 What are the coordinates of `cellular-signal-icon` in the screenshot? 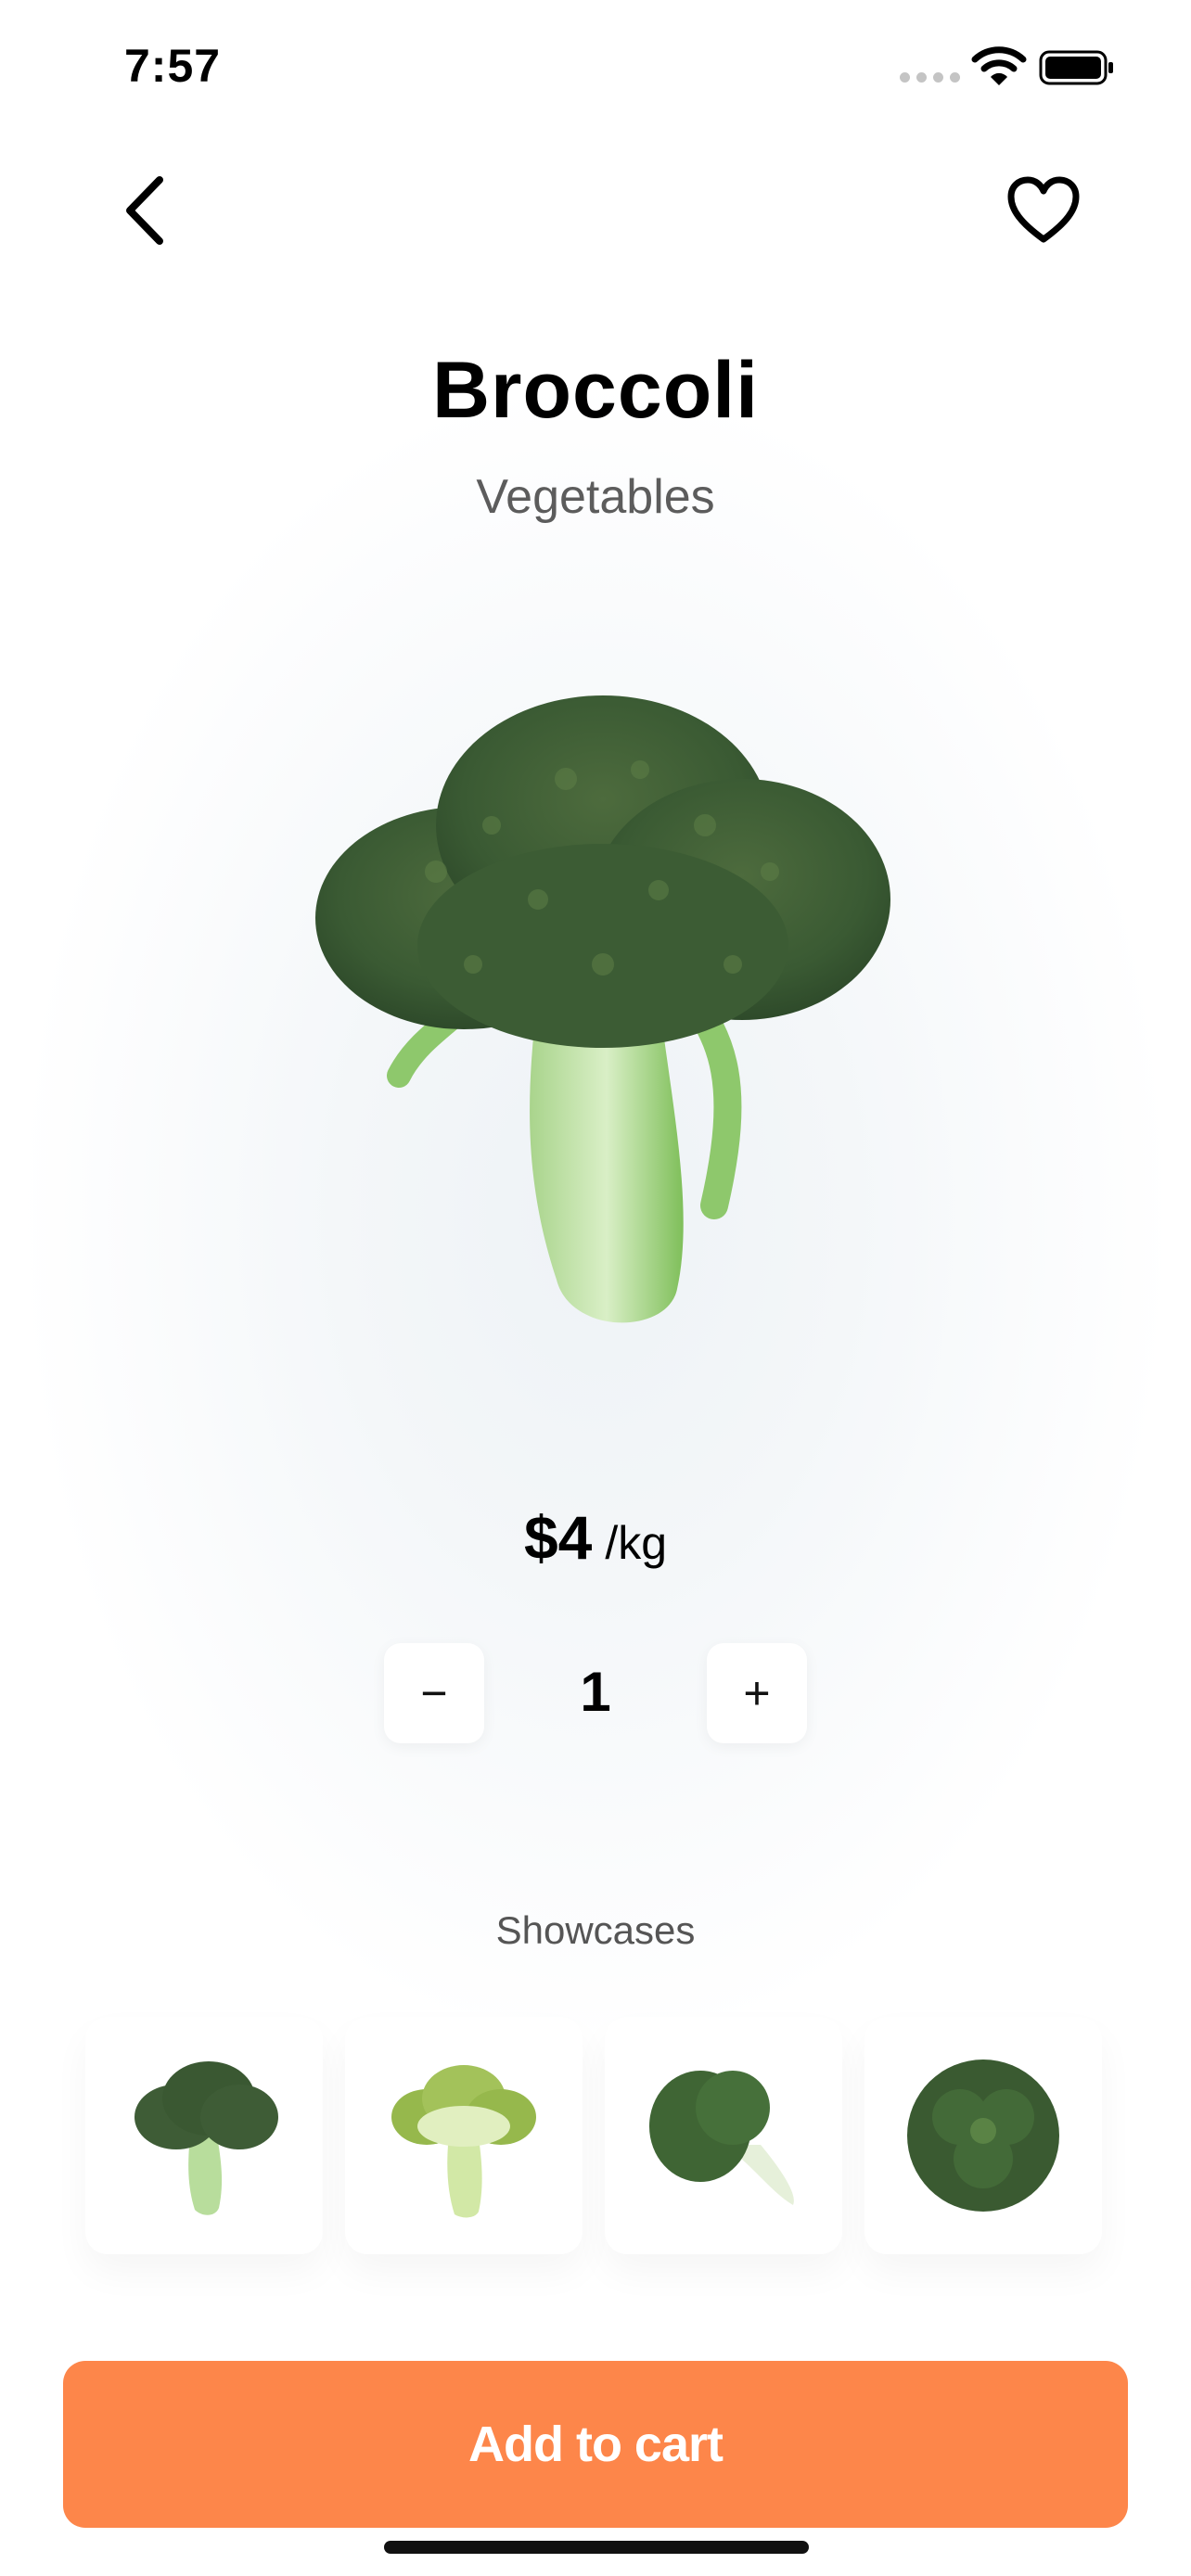 It's located at (930, 77).